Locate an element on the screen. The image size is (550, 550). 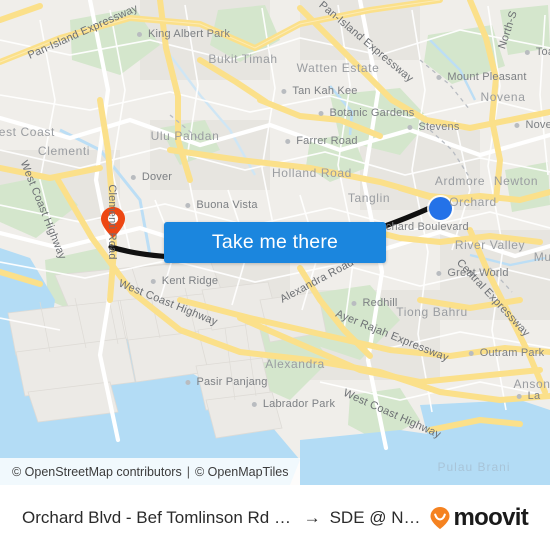
moovit-logo: moovit is located at coordinates (479, 517).